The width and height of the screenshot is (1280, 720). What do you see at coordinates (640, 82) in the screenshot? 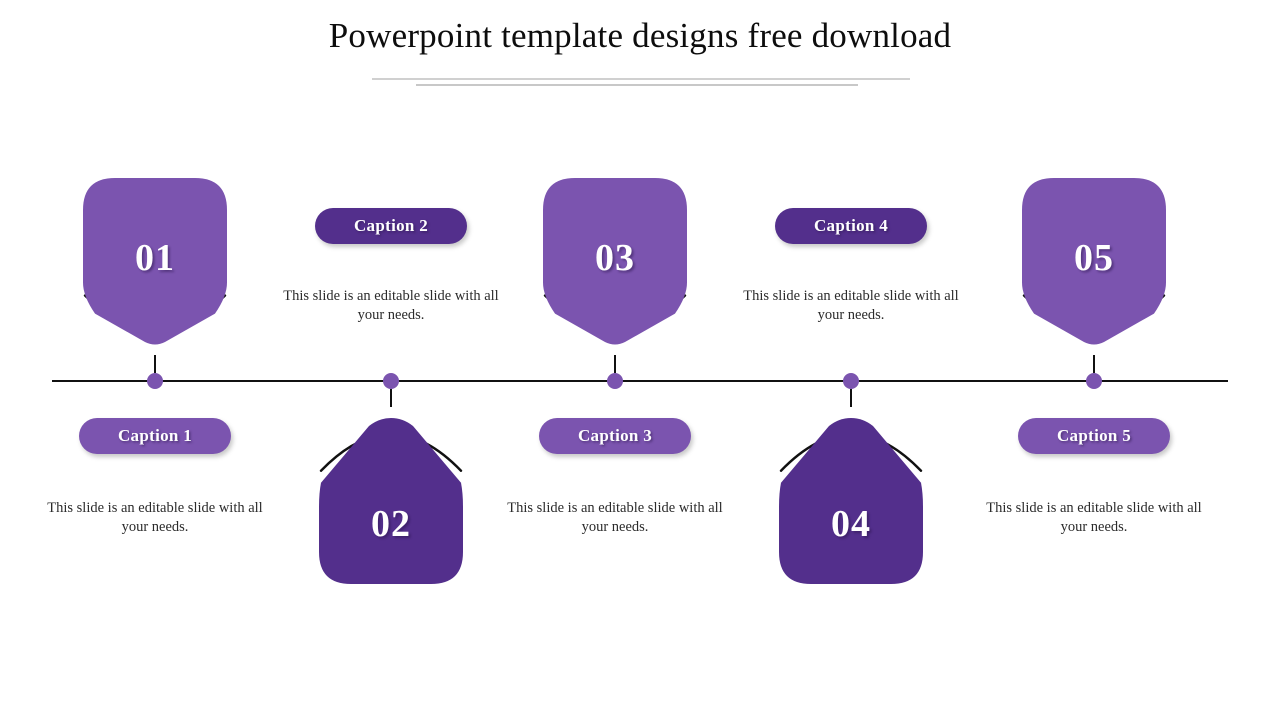
I see `title-divider` at bounding box center [640, 82].